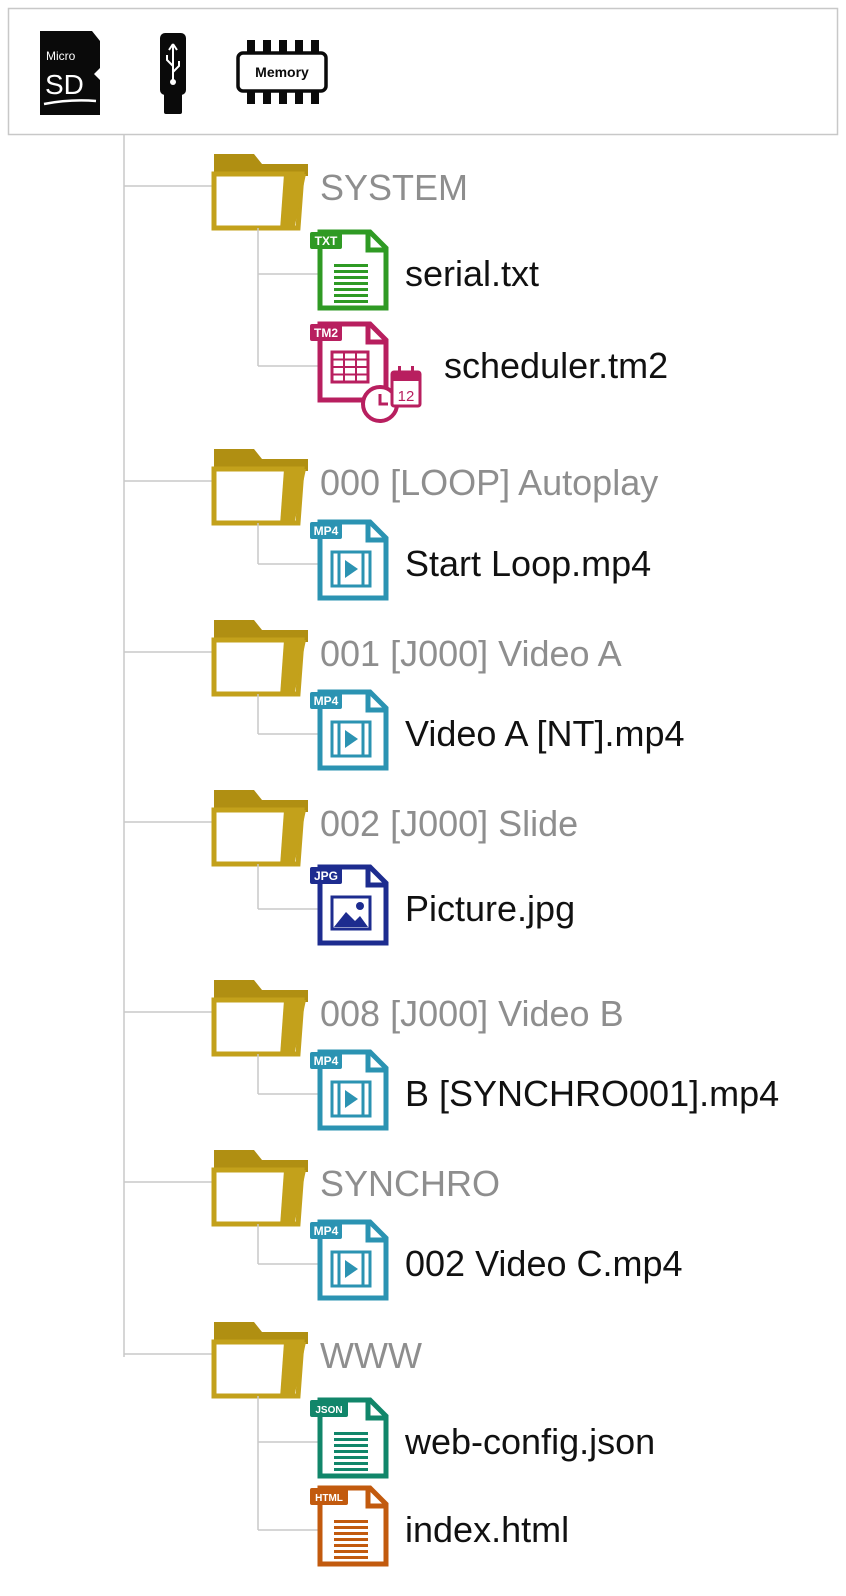 This screenshot has width=846, height=1596. What do you see at coordinates (326, 241) in the screenshot?
I see `file-type-badge: TXT` at bounding box center [326, 241].